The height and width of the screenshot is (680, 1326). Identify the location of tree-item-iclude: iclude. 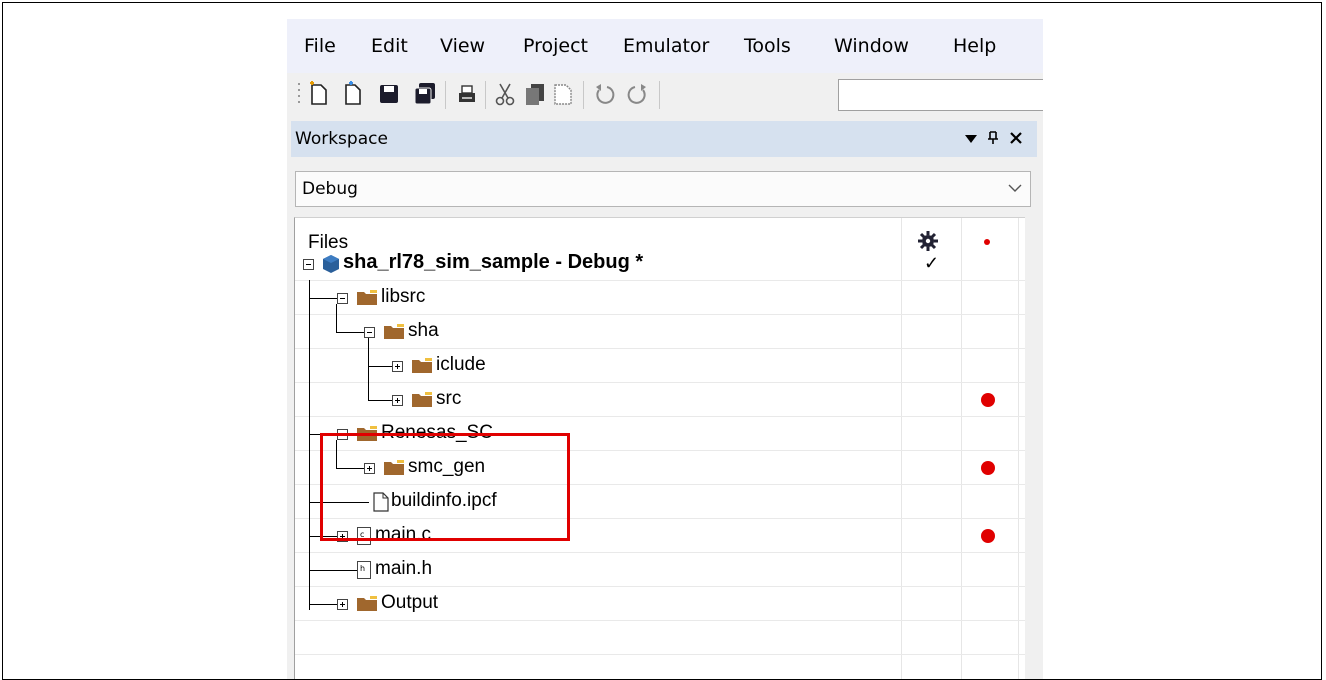
(461, 365).